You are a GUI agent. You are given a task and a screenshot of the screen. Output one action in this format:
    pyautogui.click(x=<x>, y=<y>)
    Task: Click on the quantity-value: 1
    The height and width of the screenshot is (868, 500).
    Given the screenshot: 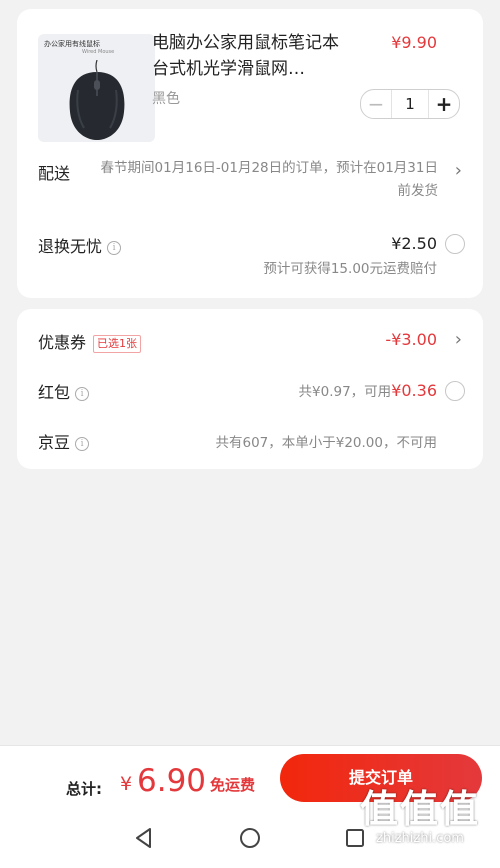 What is the action you would take?
    pyautogui.click(x=410, y=104)
    